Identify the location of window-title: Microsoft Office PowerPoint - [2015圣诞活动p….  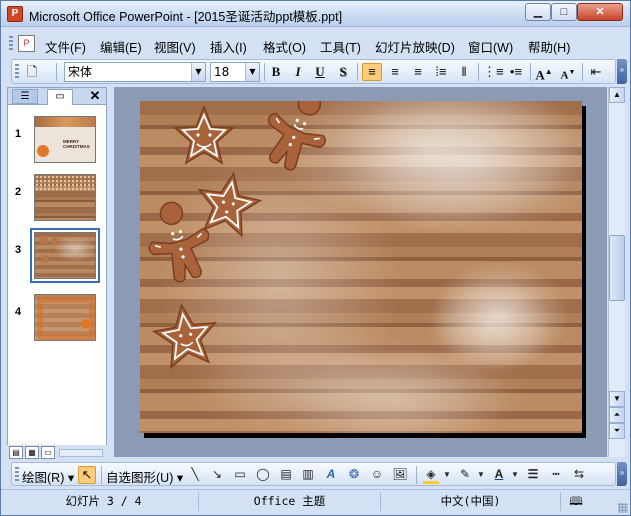
(186, 17).